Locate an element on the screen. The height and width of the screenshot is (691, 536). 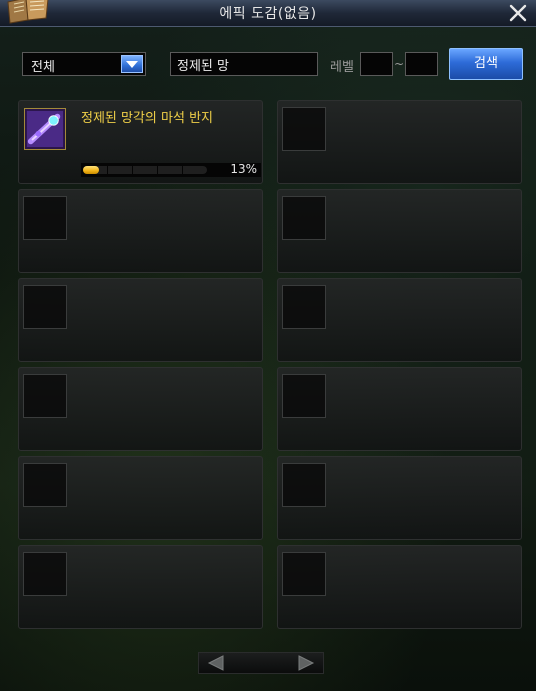
arrow-left-icon is located at coordinates (216, 663).